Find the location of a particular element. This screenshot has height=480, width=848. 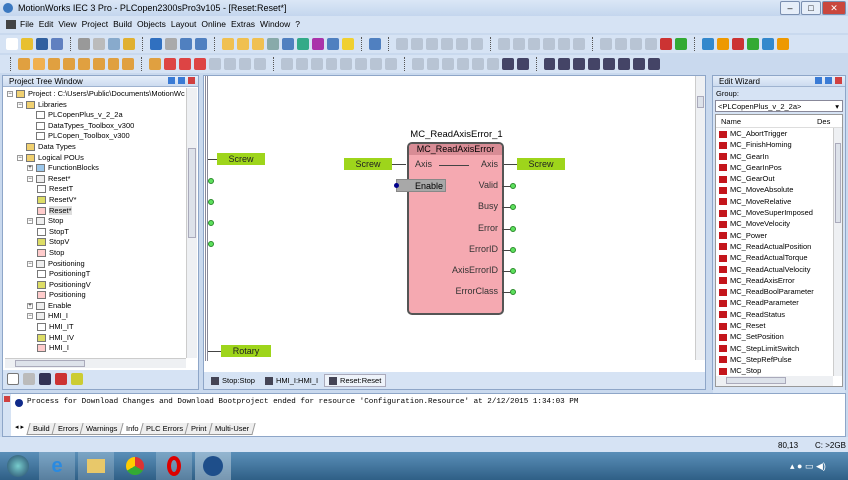

menu-window: Window is located at coordinates (275, 24).